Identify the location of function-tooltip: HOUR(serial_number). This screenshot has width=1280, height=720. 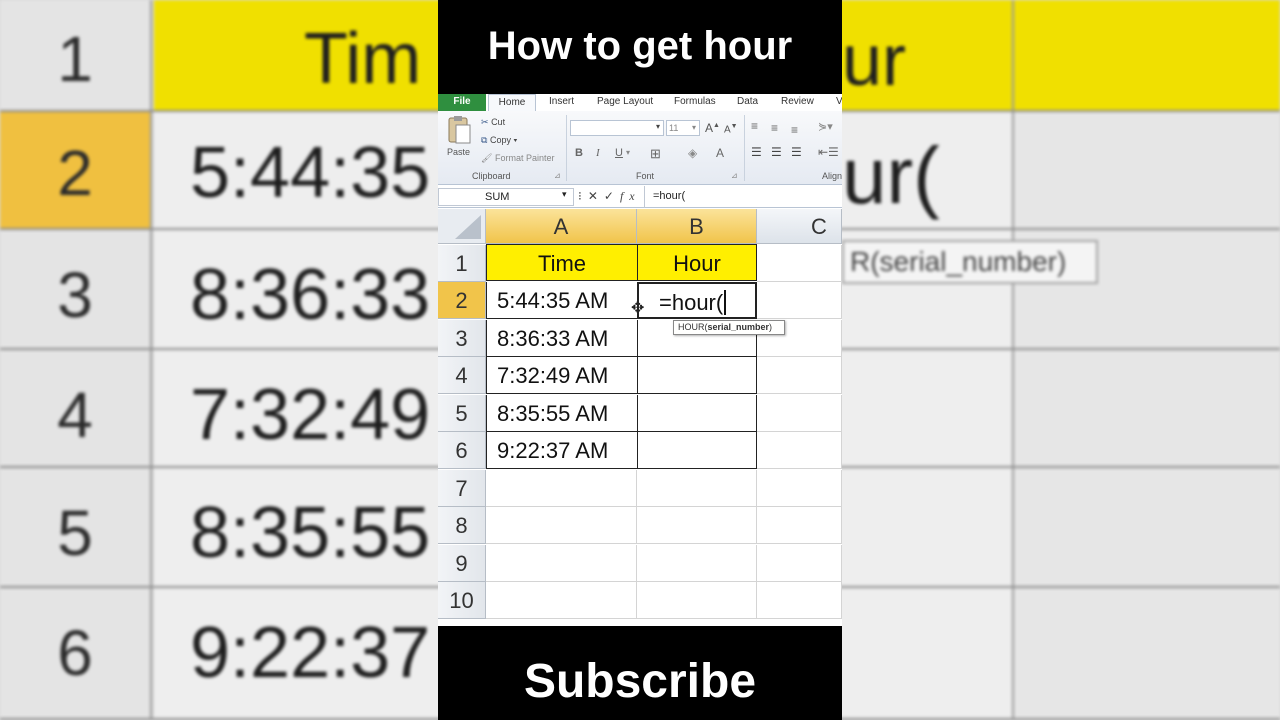
(729, 327).